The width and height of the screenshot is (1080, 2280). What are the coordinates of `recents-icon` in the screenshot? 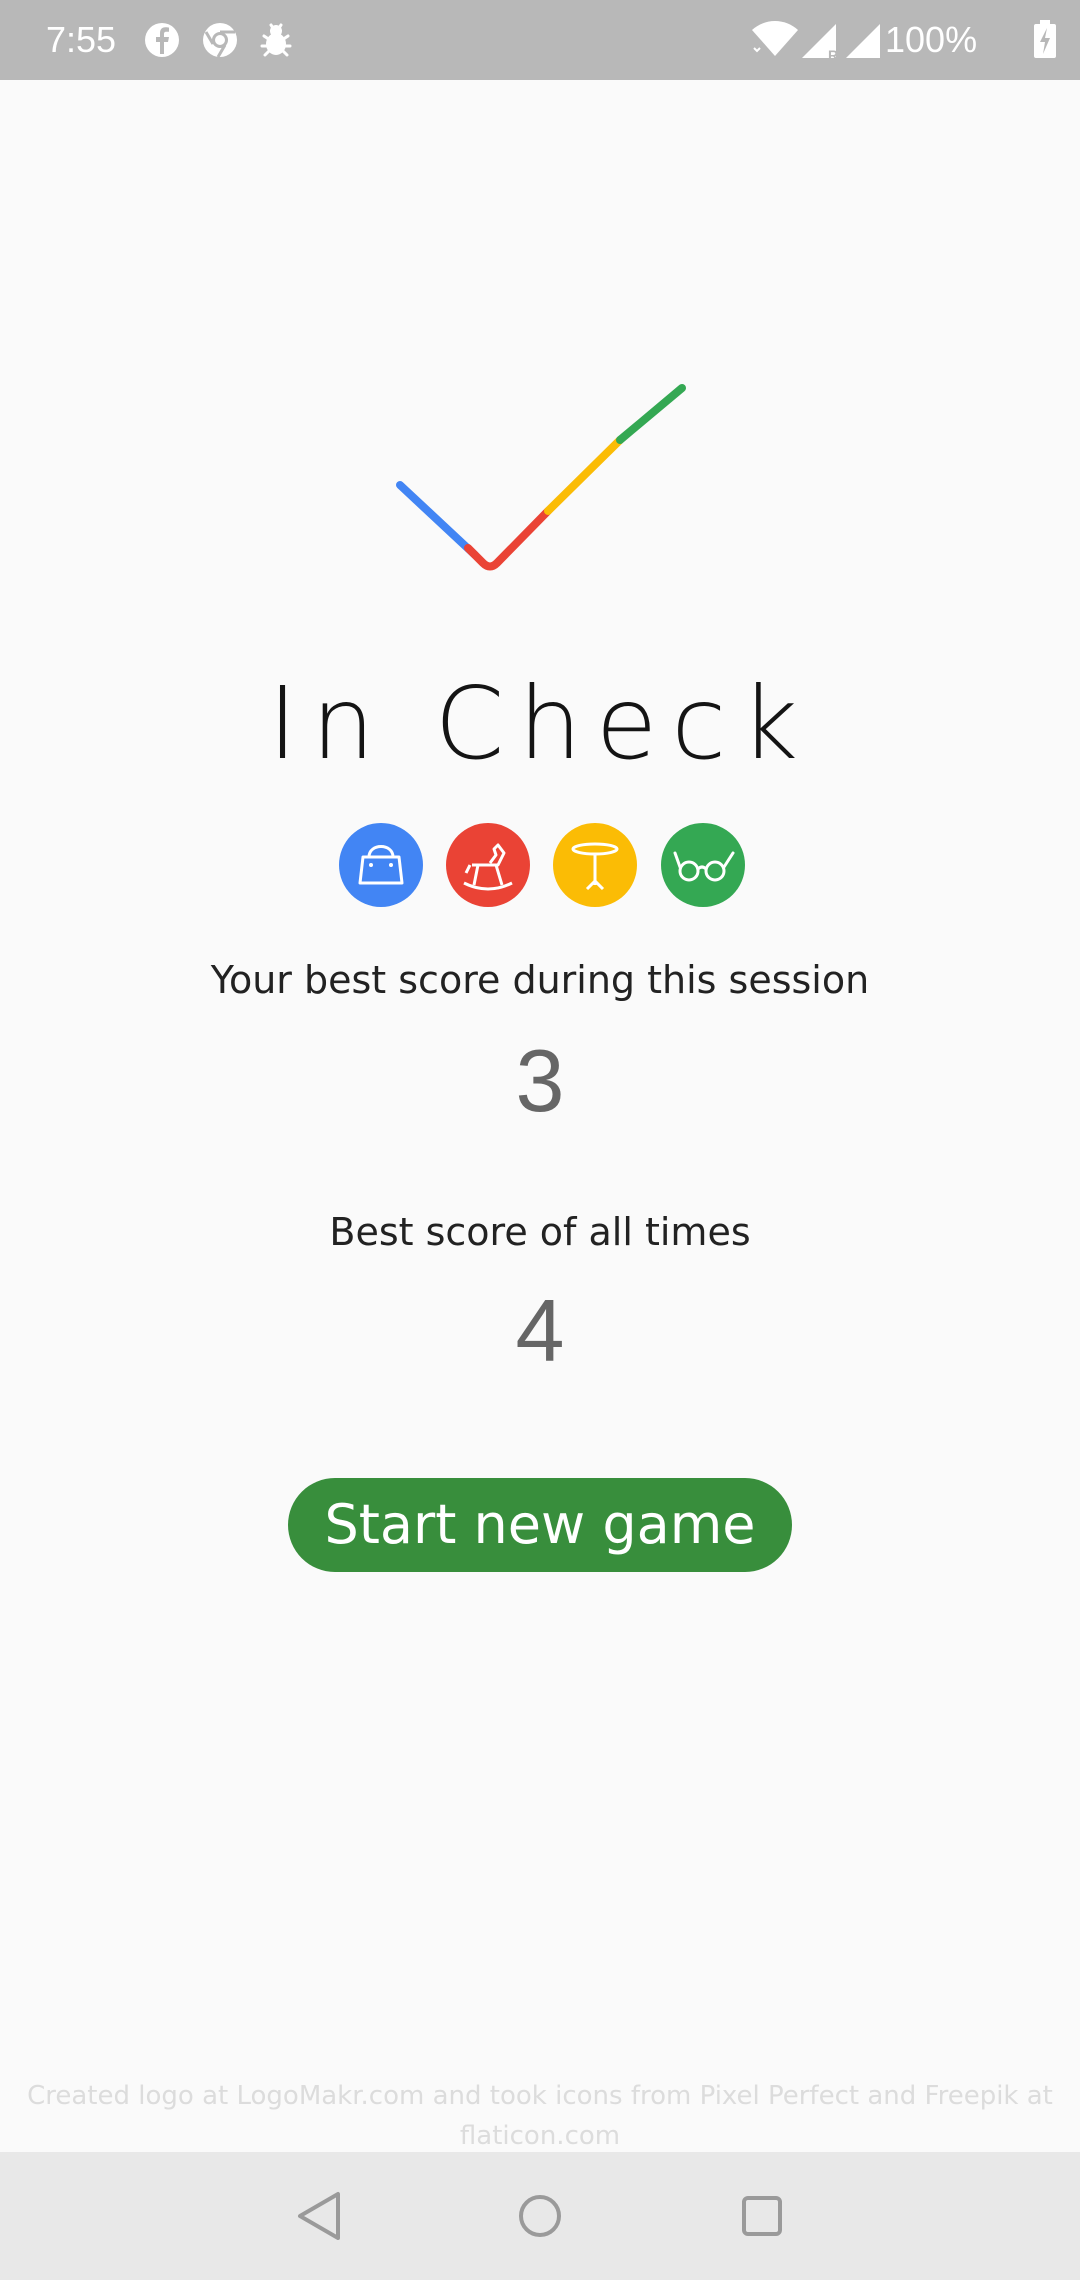 It's located at (762, 2216).